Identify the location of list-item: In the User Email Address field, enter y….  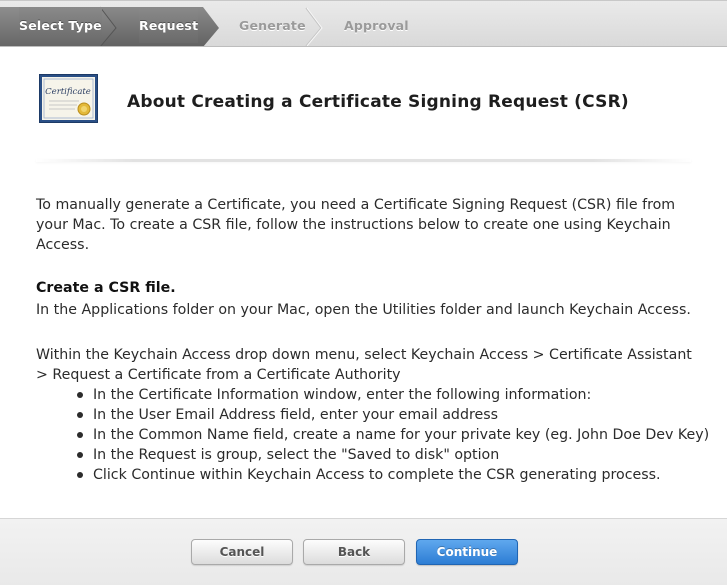
(392, 415).